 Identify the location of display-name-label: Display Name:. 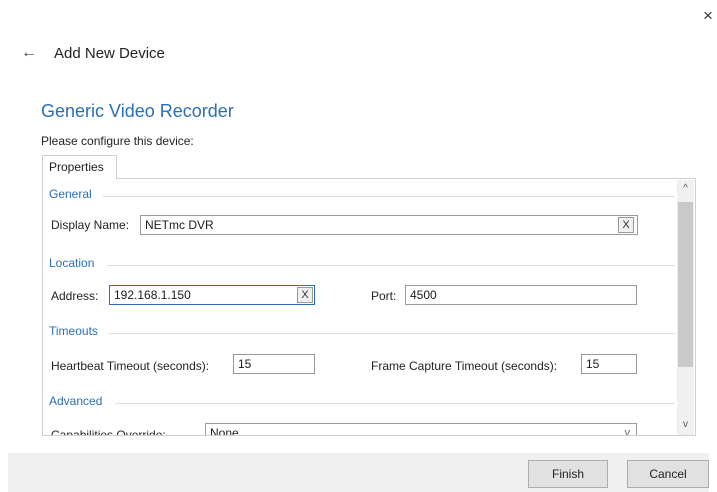
(90, 225).